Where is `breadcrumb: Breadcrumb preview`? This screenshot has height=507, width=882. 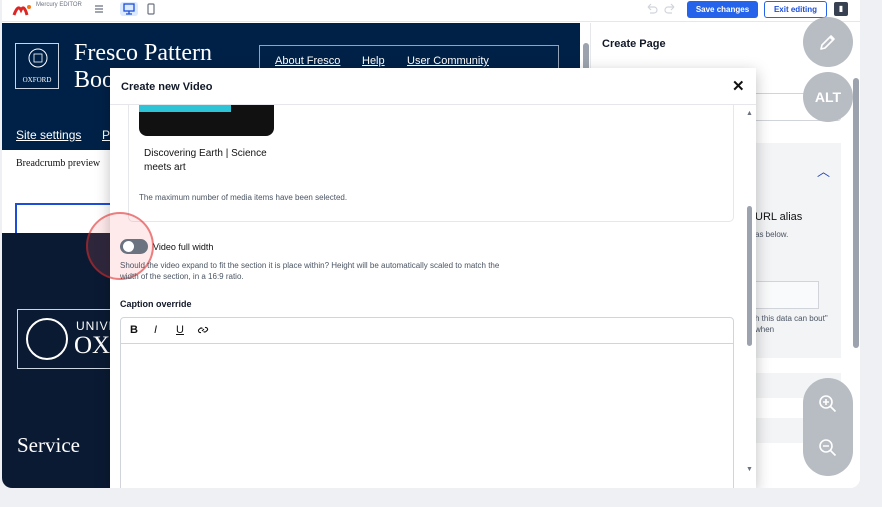
breadcrumb: Breadcrumb preview is located at coordinates (58, 163).